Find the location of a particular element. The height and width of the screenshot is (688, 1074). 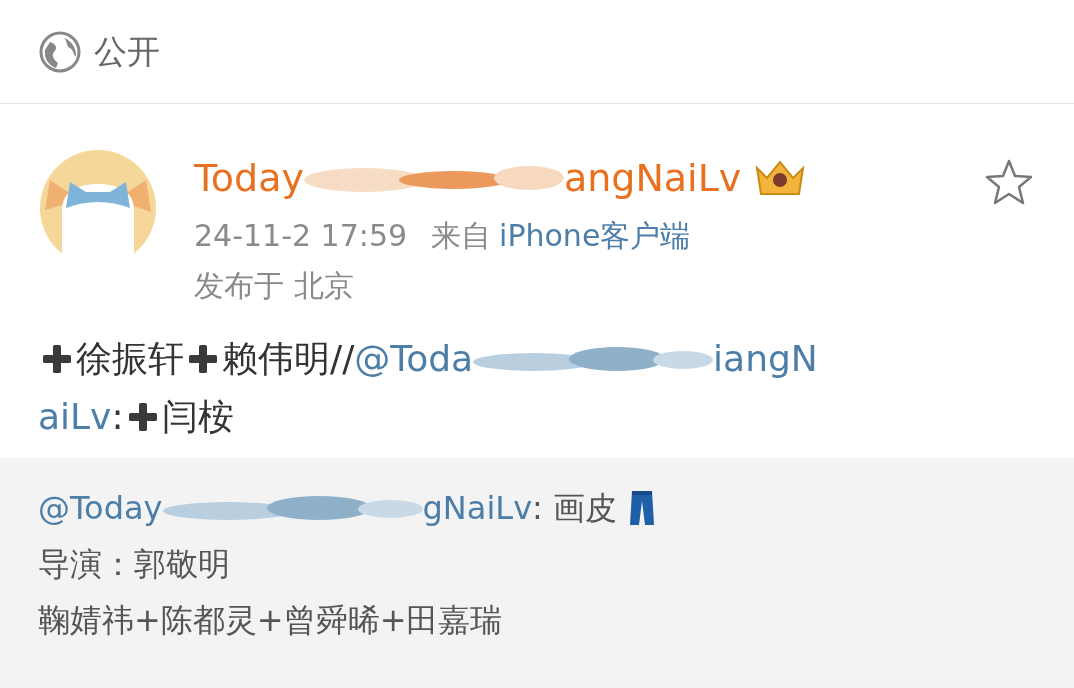

source-prefix: 来自 is located at coordinates (461, 236).